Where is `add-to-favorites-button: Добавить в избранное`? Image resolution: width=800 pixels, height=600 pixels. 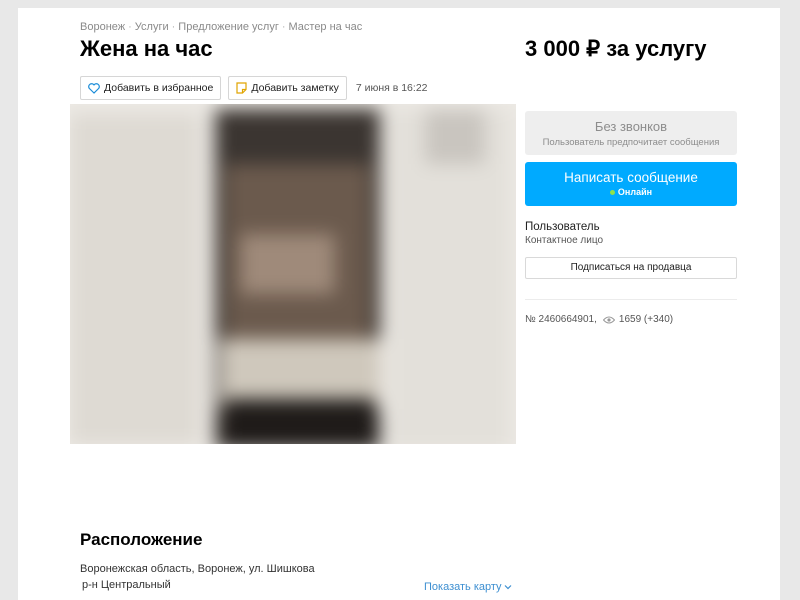 add-to-favorites-button: Добавить в избранное is located at coordinates (151, 88).